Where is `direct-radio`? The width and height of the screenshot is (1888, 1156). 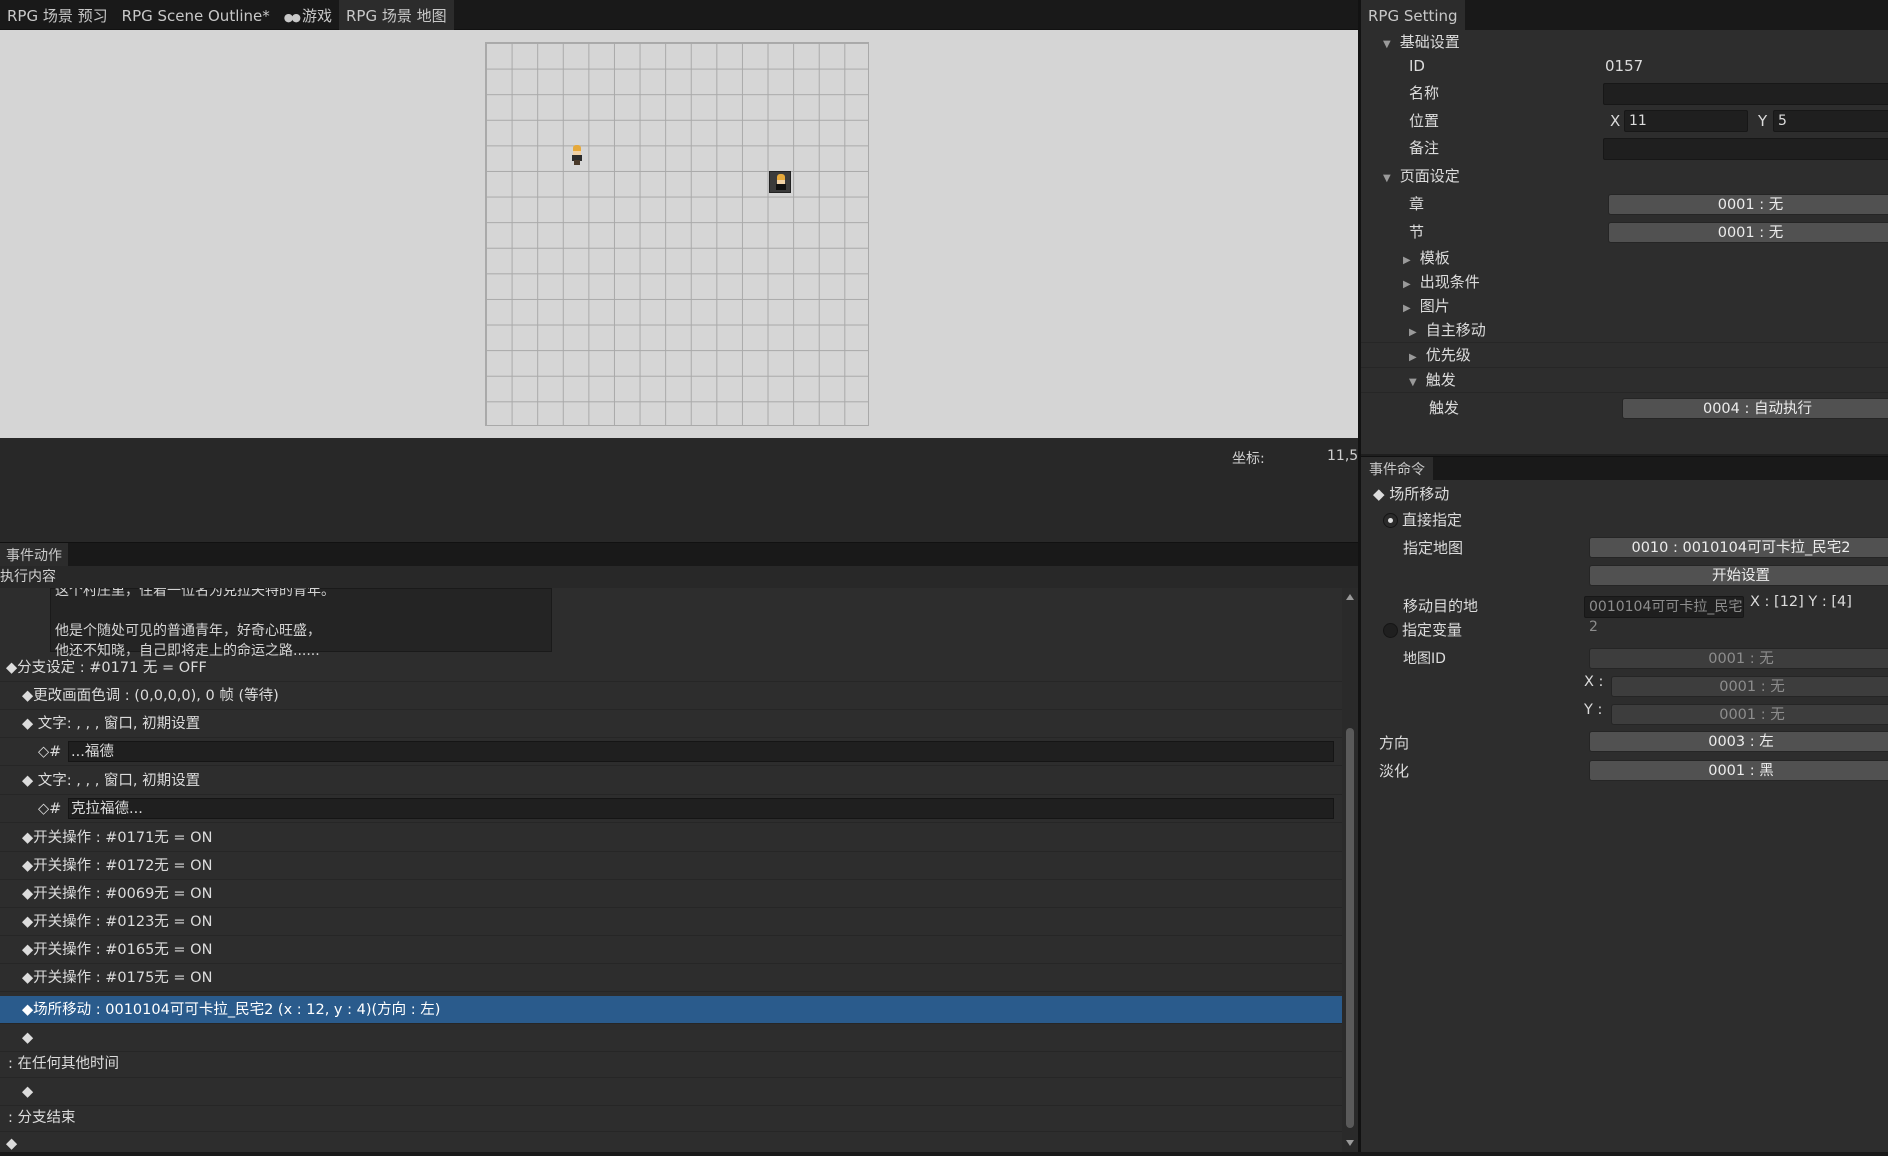 direct-radio is located at coordinates (1390, 520).